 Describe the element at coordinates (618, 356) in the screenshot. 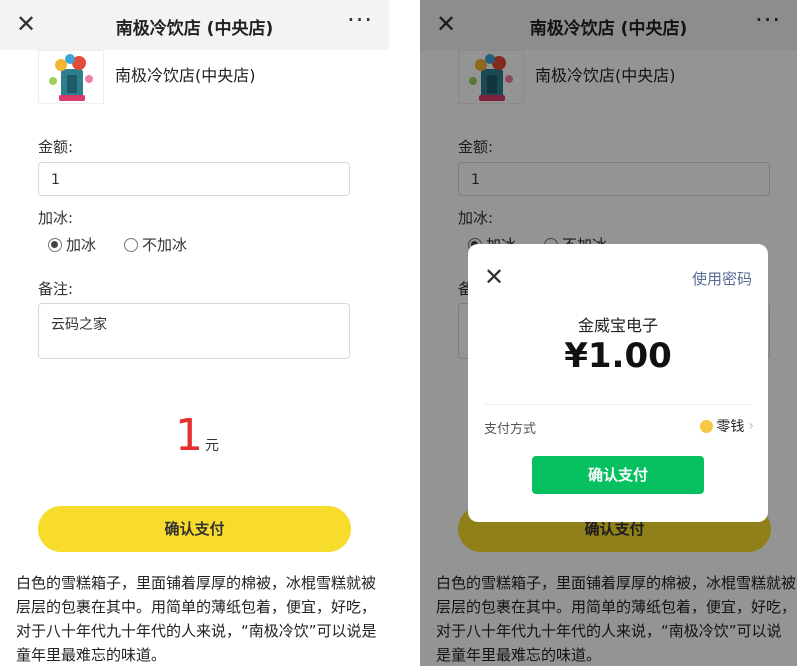

I see `payment-amount: ¥1.00` at that location.